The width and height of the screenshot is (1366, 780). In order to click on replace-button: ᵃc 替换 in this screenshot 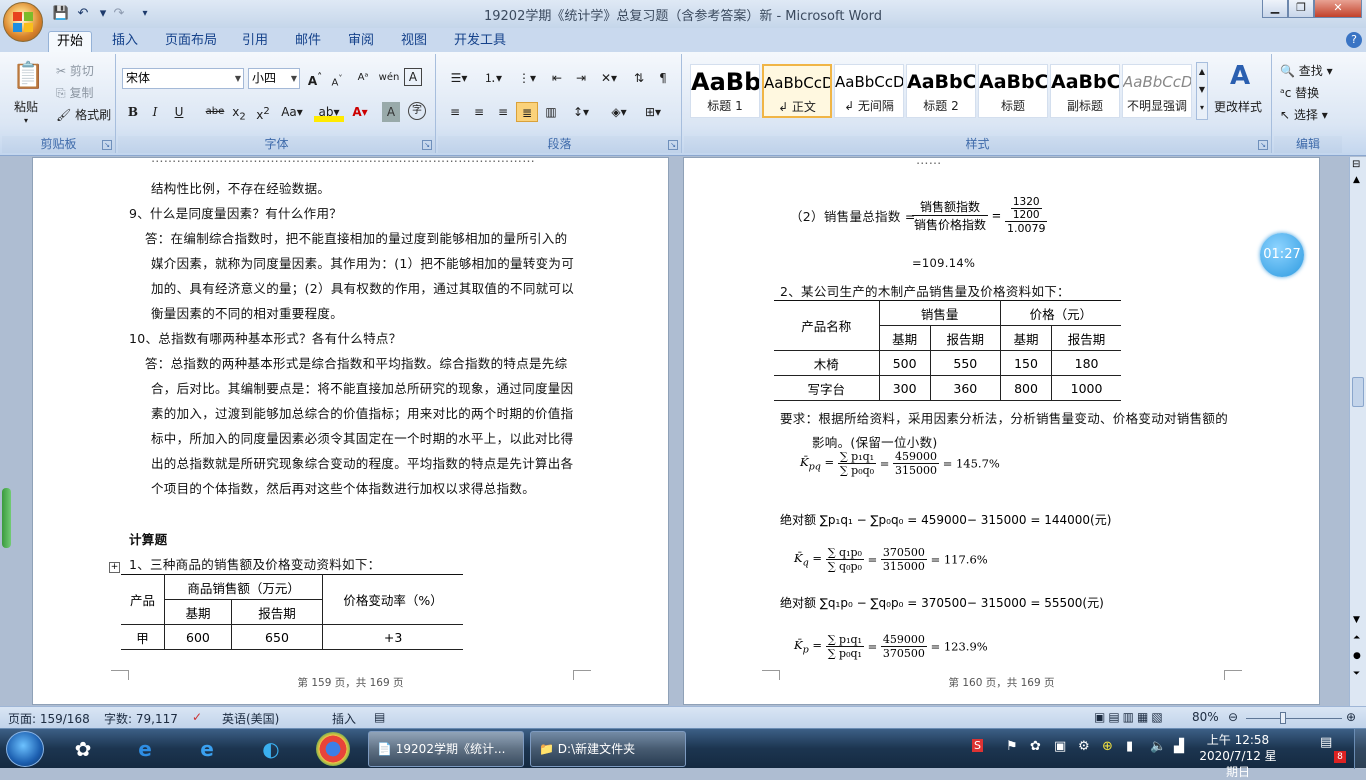, I will do `click(1299, 92)`.